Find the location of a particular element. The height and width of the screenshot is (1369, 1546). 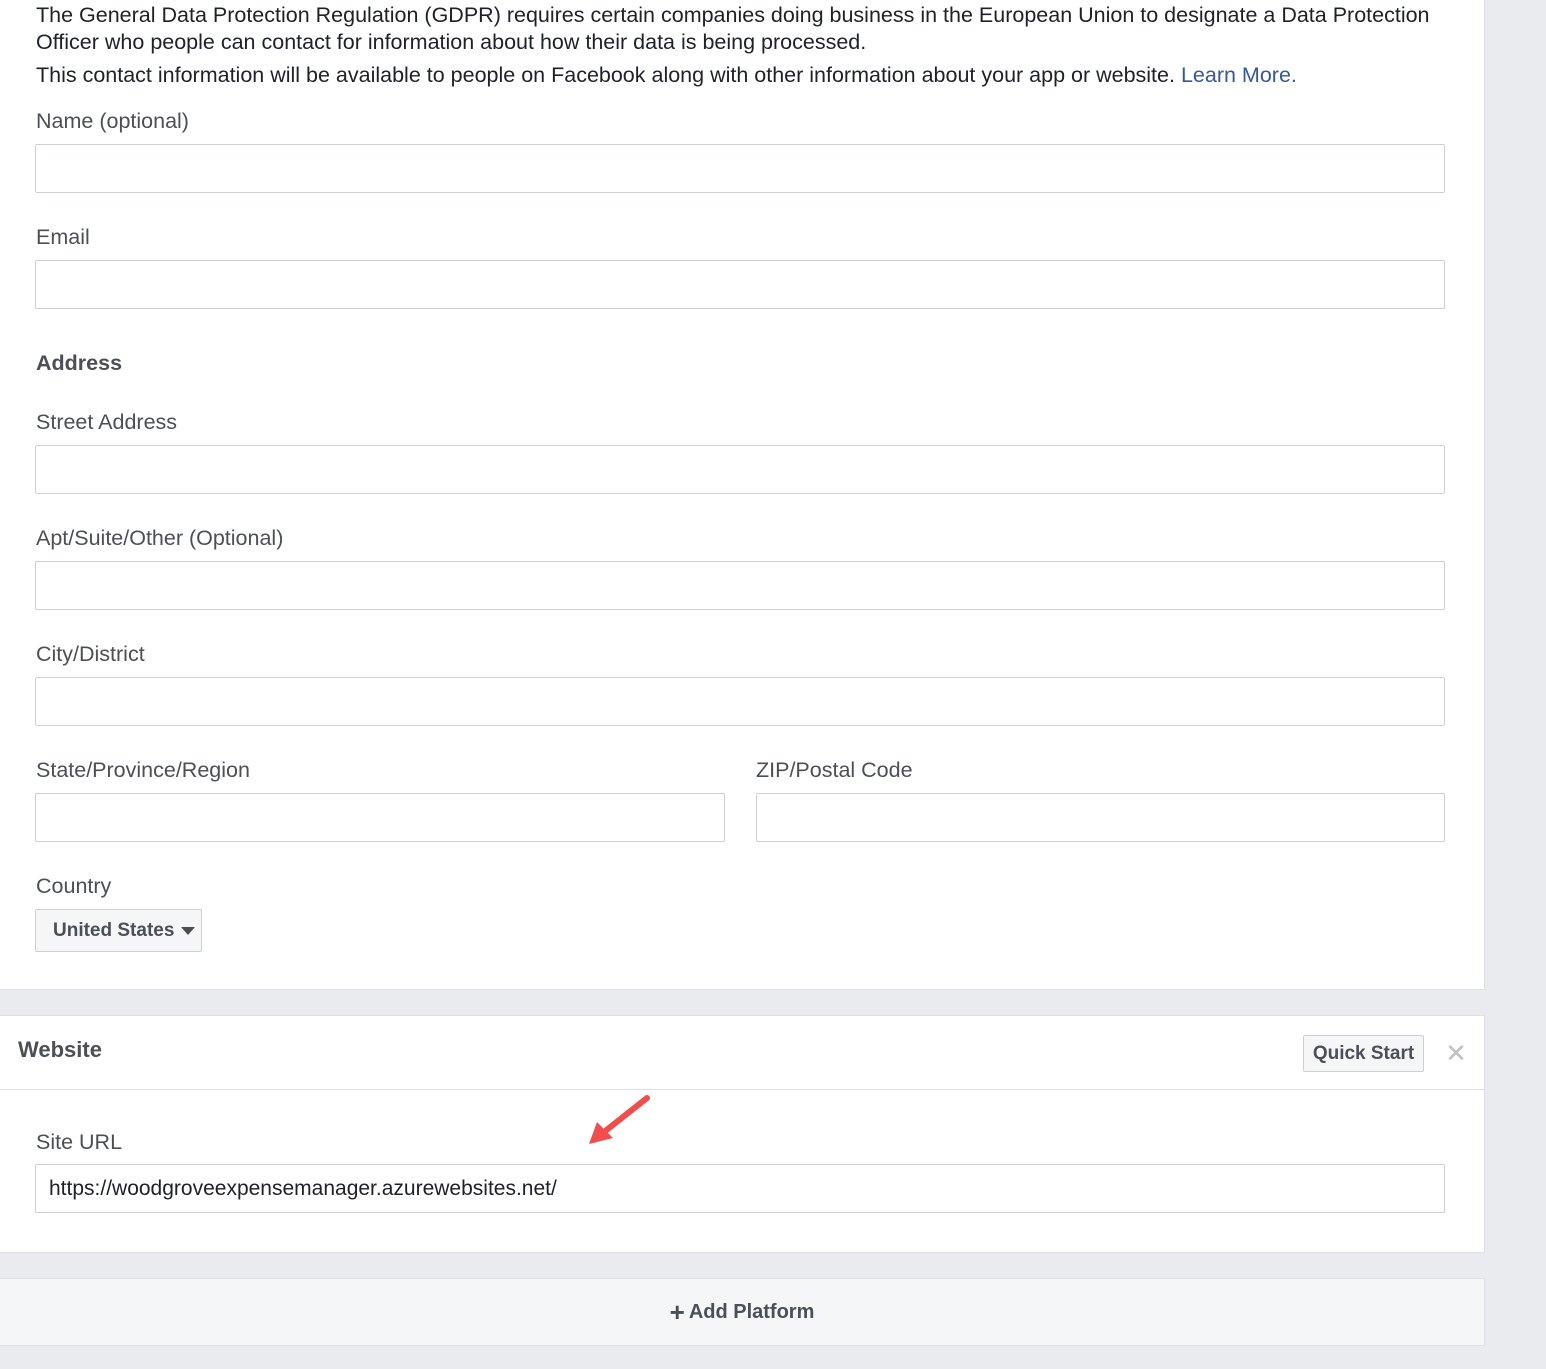

quick-start-button: Quick Start is located at coordinates (1363, 1053).